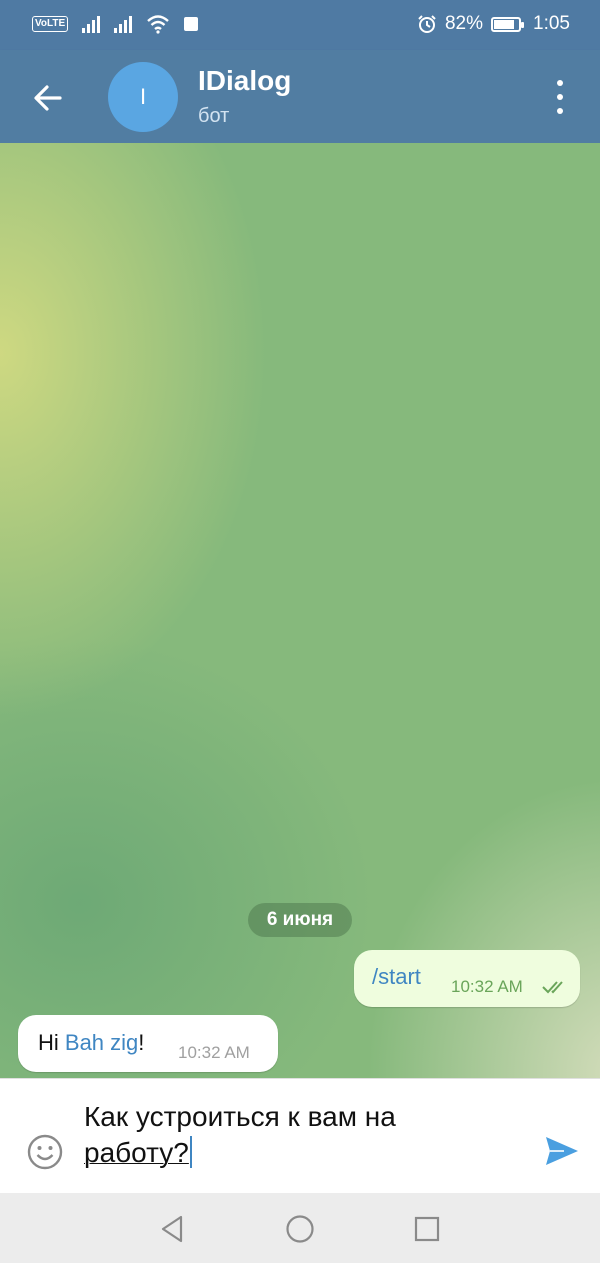 The image size is (600, 1263). What do you see at coordinates (48, 98) in the screenshot?
I see `back-arrow-icon` at bounding box center [48, 98].